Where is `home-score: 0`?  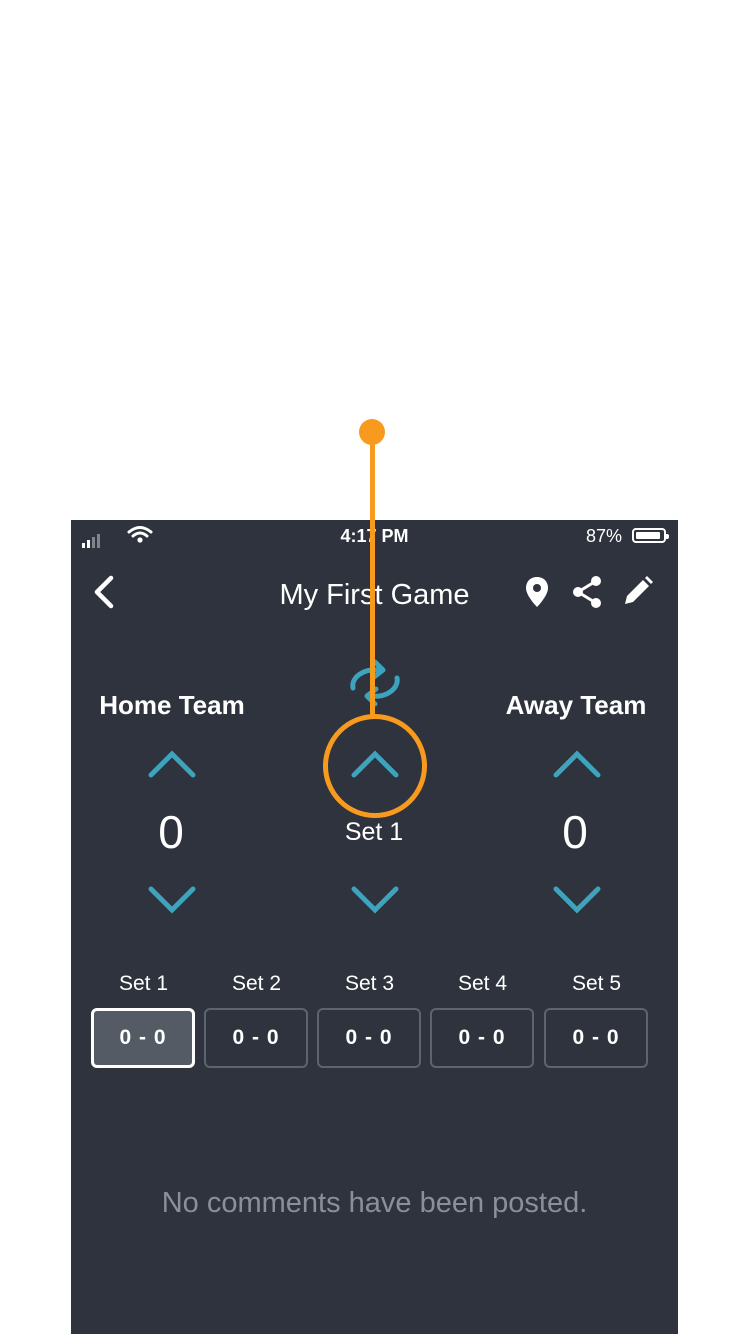 home-score: 0 is located at coordinates (171, 832).